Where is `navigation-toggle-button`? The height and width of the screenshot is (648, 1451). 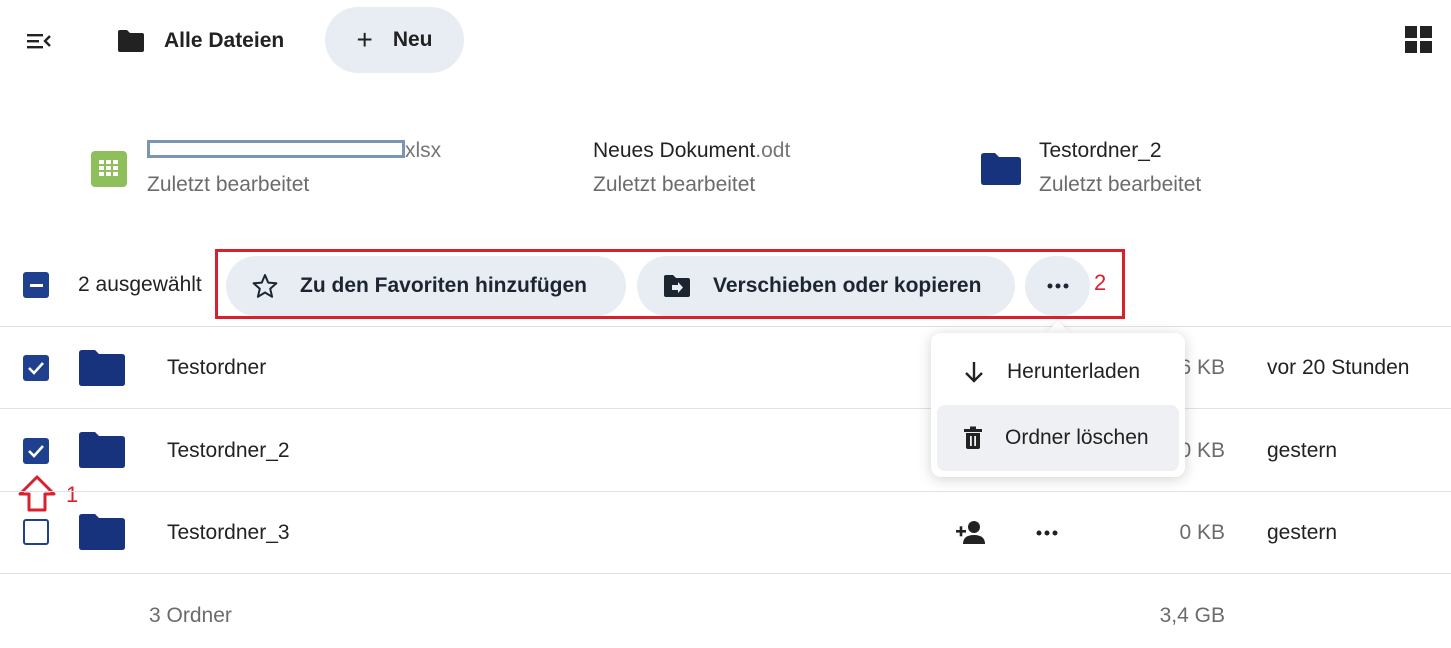
navigation-toggle-button is located at coordinates (39, 41).